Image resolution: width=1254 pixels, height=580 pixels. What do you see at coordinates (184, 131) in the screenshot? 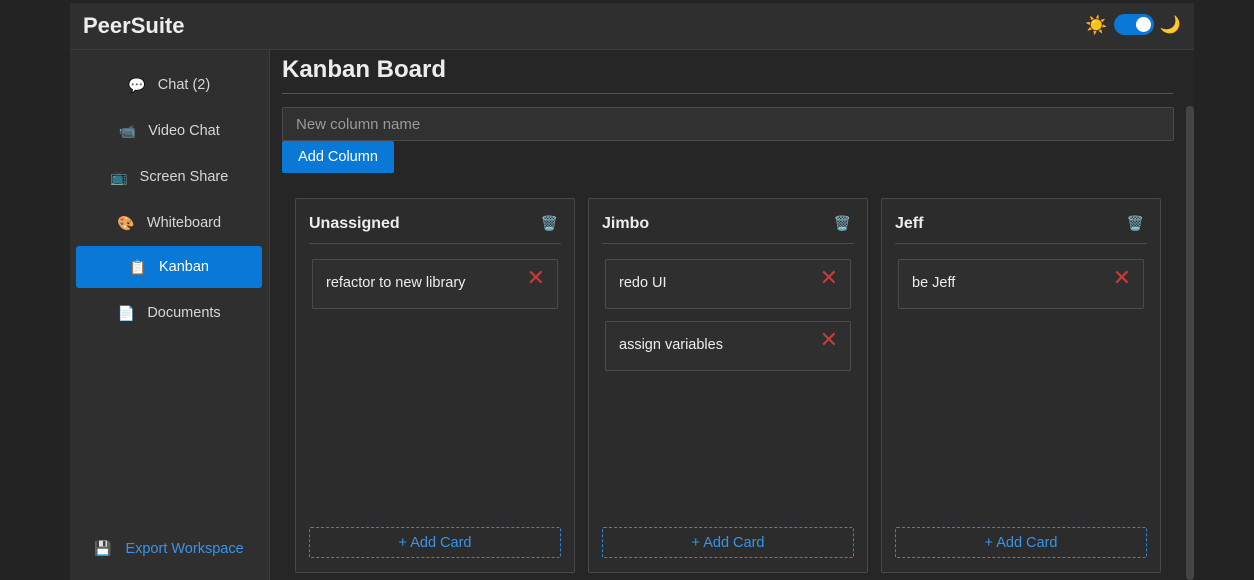
I see `sidebar-item-label: Video Chat` at bounding box center [184, 131].